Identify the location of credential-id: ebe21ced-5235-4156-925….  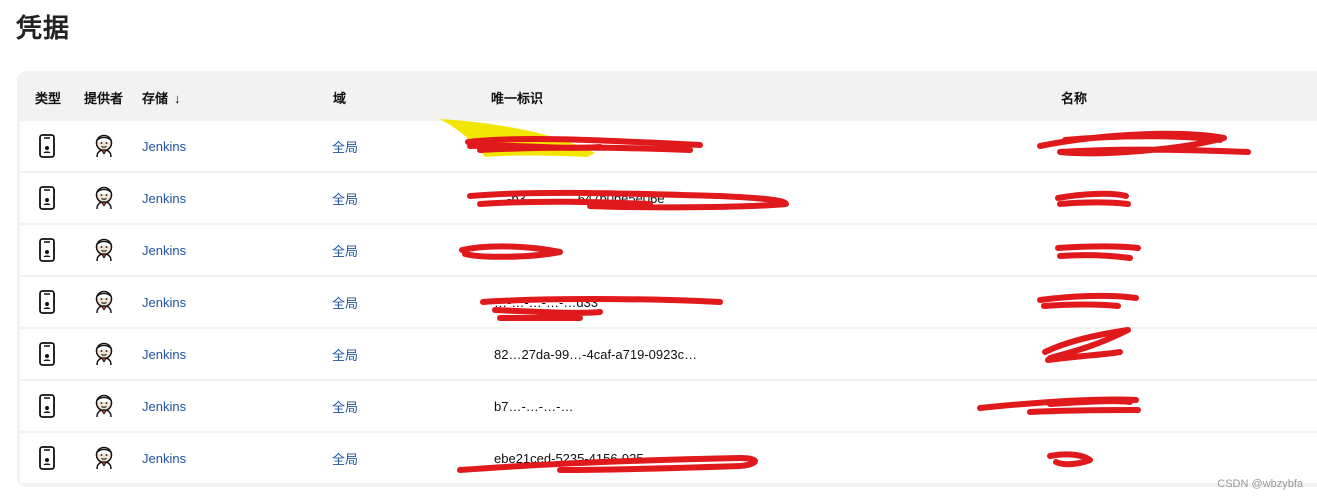
(575, 458).